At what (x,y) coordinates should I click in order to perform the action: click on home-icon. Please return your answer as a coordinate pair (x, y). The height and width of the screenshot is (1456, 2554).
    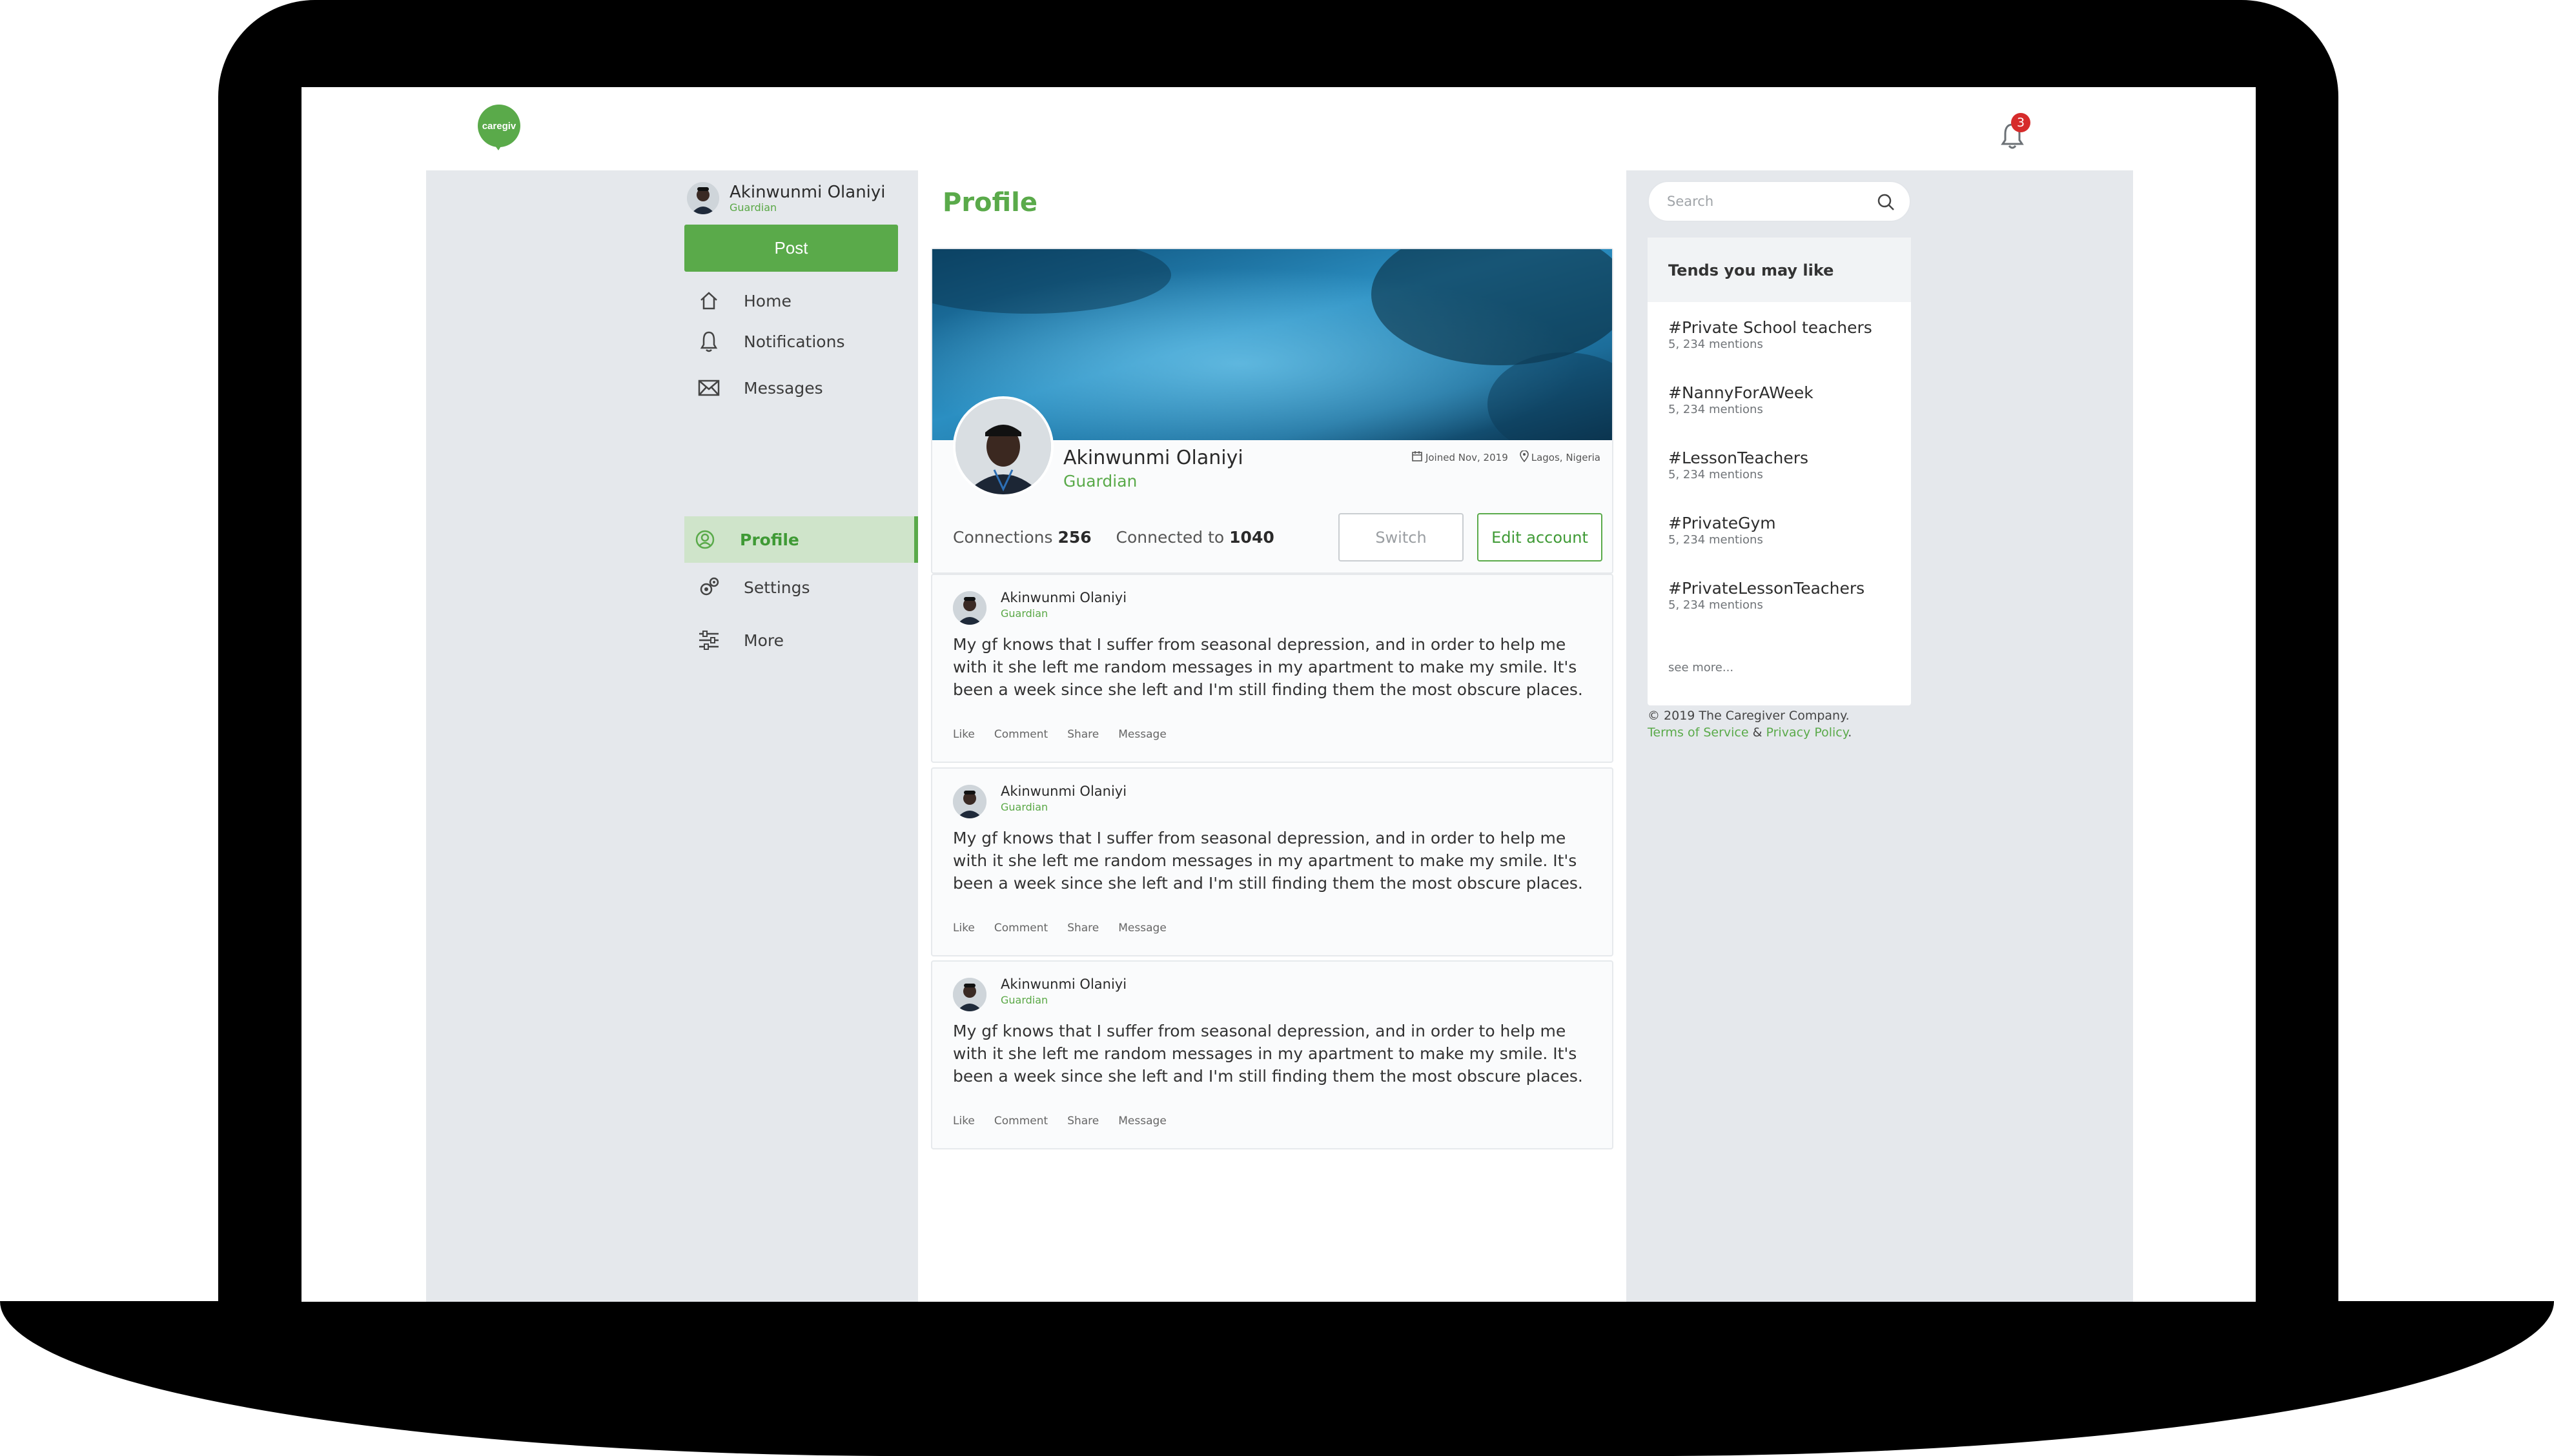
    Looking at the image, I should click on (708, 300).